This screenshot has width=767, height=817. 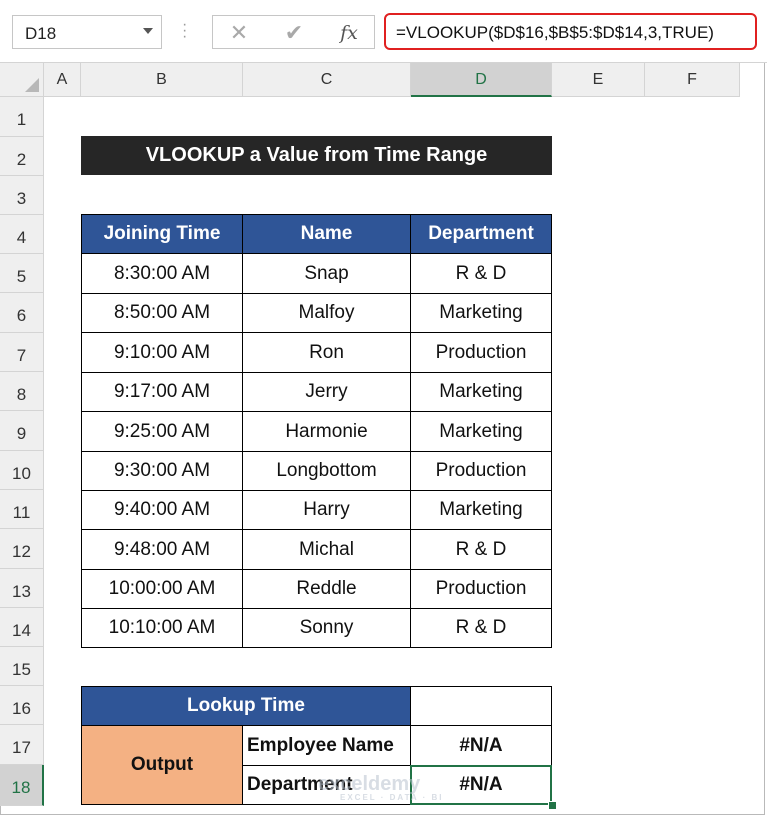 What do you see at coordinates (162, 589) in the screenshot?
I see `cell-time: 10:00:00 AM` at bounding box center [162, 589].